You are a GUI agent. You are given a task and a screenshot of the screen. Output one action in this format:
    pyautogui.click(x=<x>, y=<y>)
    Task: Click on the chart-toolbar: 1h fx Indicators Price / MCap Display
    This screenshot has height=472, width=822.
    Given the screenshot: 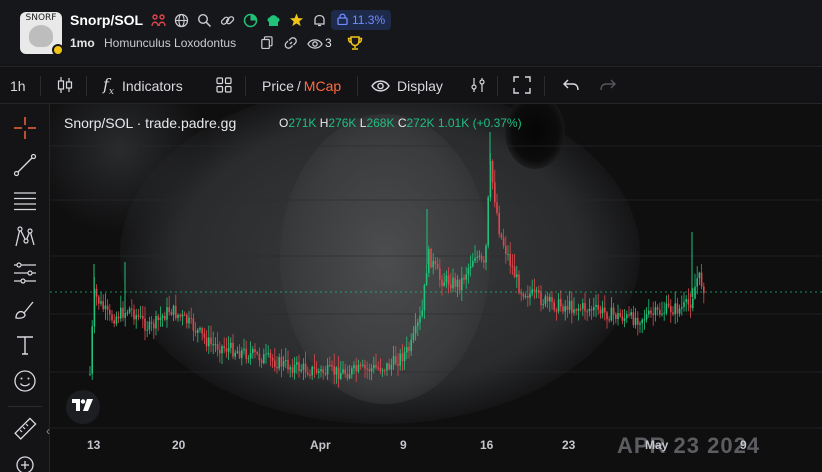 What is the action you would take?
    pyautogui.click(x=411, y=85)
    